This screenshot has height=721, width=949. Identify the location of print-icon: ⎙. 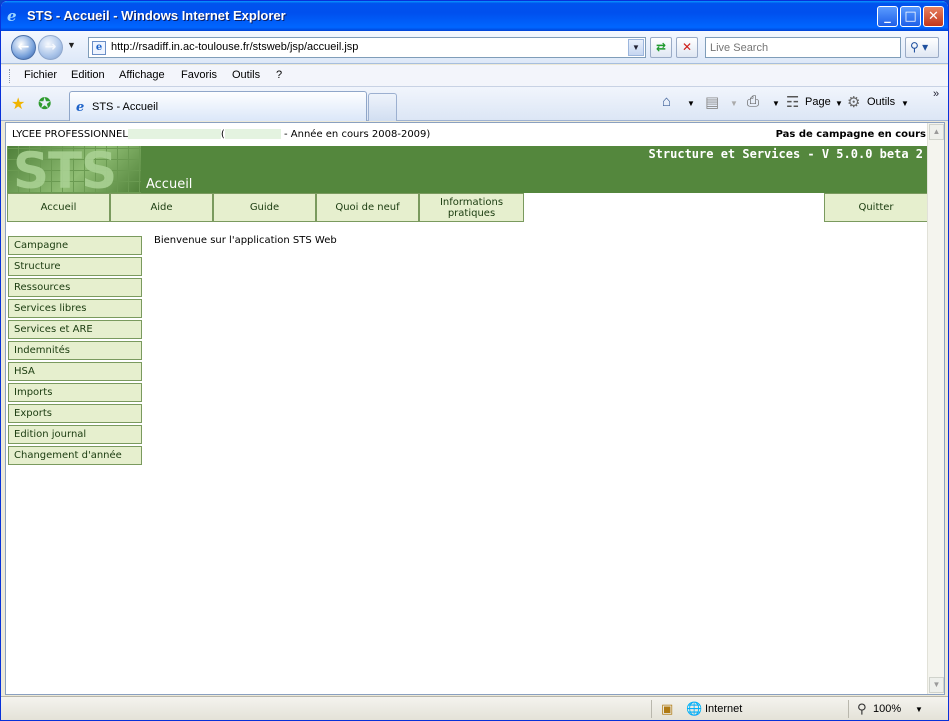
(753, 101).